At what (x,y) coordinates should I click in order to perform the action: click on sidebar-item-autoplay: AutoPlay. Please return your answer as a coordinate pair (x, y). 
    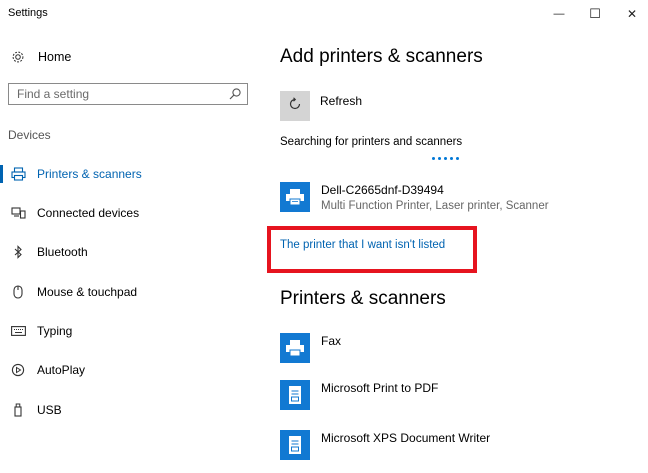
    Looking at the image, I should click on (125, 370).